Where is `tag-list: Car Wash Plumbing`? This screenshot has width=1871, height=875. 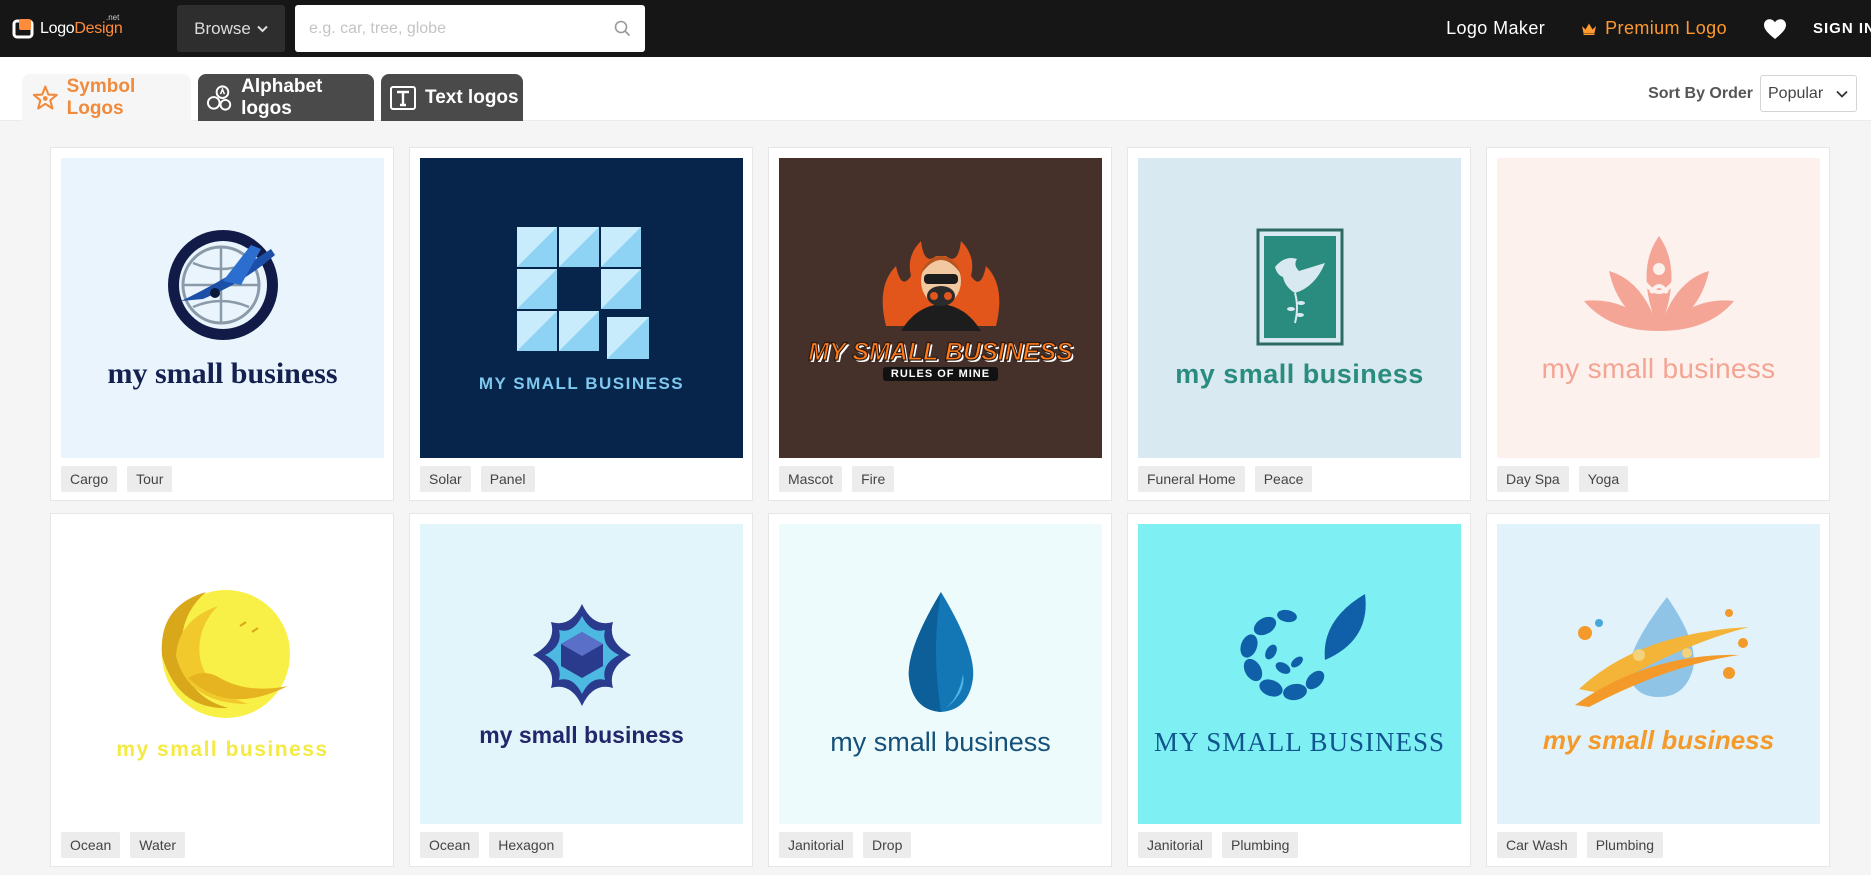
tag-list: Car Wash Plumbing is located at coordinates (1658, 845).